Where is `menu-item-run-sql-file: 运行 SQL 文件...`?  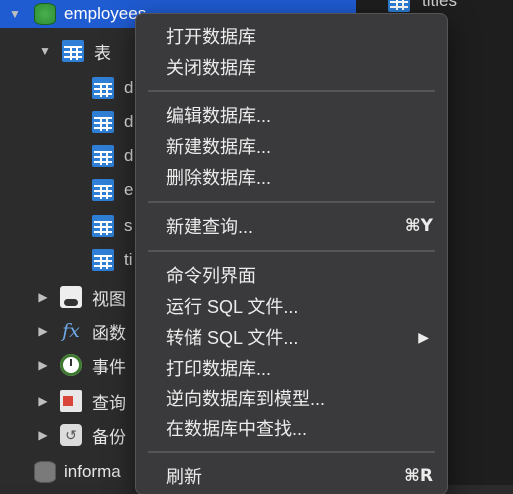
menu-item-run-sql-file: 运行 SQL 文件... is located at coordinates (291, 306).